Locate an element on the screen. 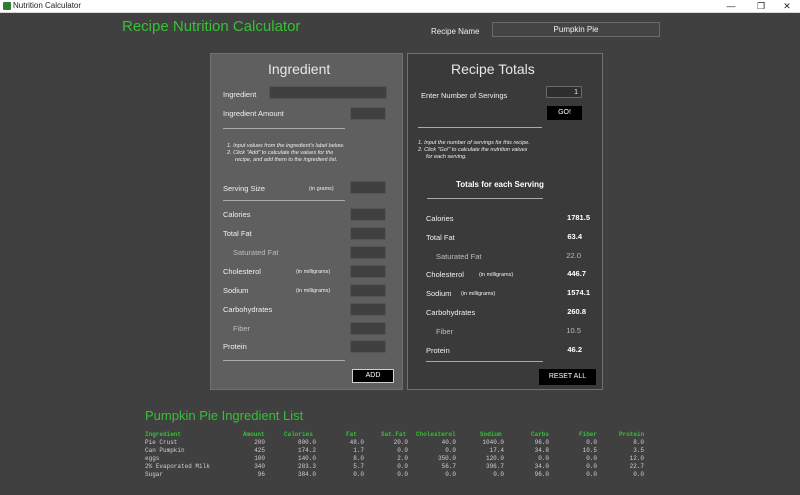 Image resolution: width=800 pixels, height=495 pixels. carbohydrates-input is located at coordinates (368, 309).